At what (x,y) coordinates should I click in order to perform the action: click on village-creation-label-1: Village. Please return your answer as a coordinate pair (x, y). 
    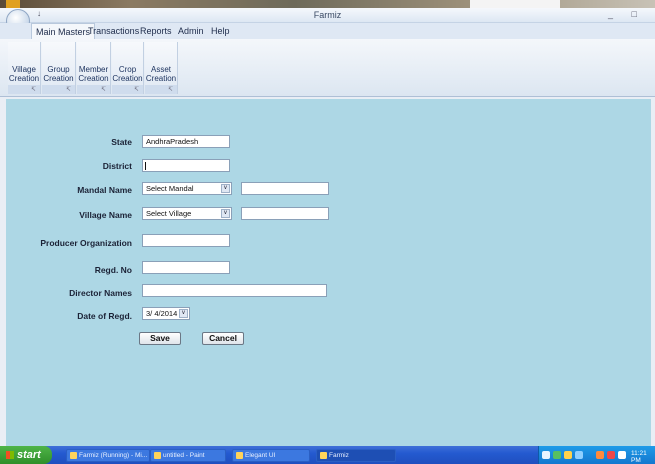
    Looking at the image, I should click on (24, 69).